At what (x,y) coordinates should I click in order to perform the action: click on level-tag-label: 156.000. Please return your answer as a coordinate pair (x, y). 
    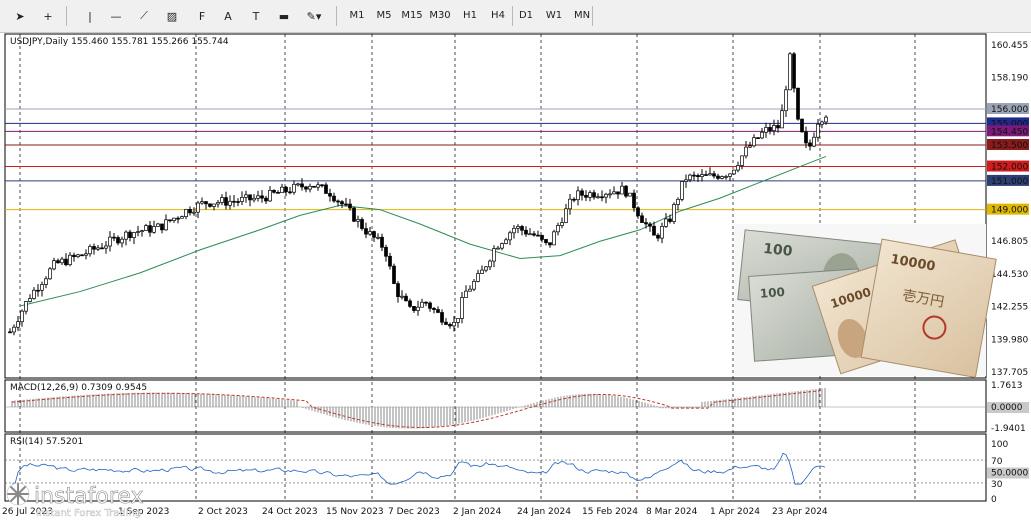
    Looking at the image, I should click on (1009, 110).